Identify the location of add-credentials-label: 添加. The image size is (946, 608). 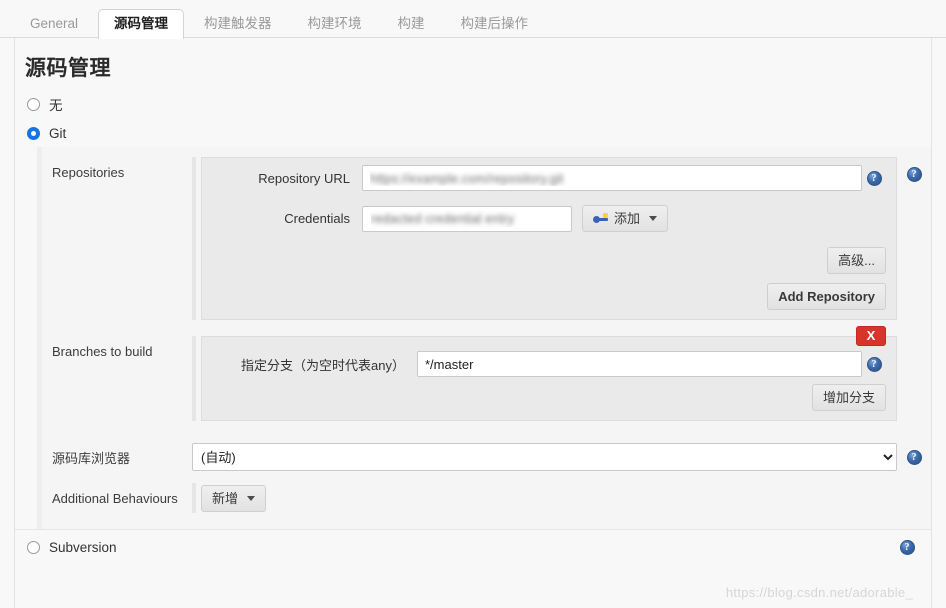
(627, 218).